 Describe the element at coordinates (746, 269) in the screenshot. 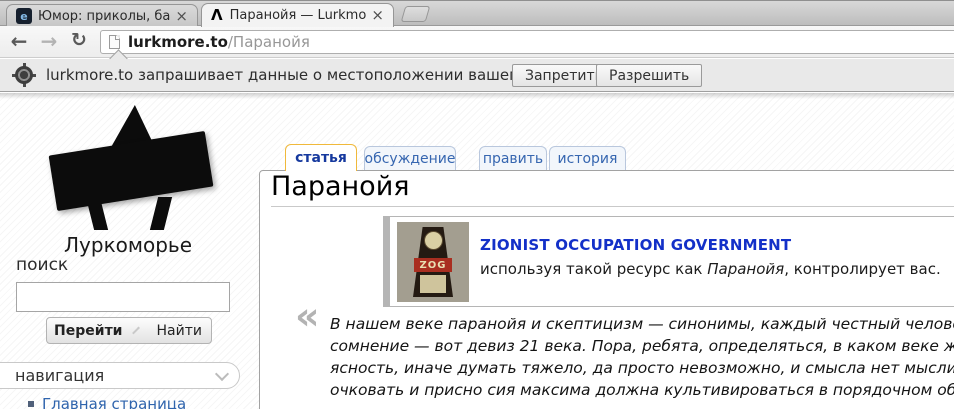

I see `zog-caption-italic: Паранойя` at that location.